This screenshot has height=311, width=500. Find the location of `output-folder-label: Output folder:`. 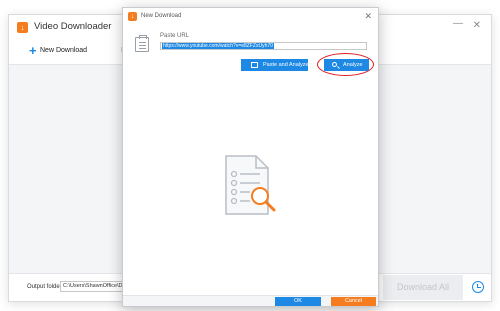

output-folder-label: Output folder: is located at coordinates (45, 287).